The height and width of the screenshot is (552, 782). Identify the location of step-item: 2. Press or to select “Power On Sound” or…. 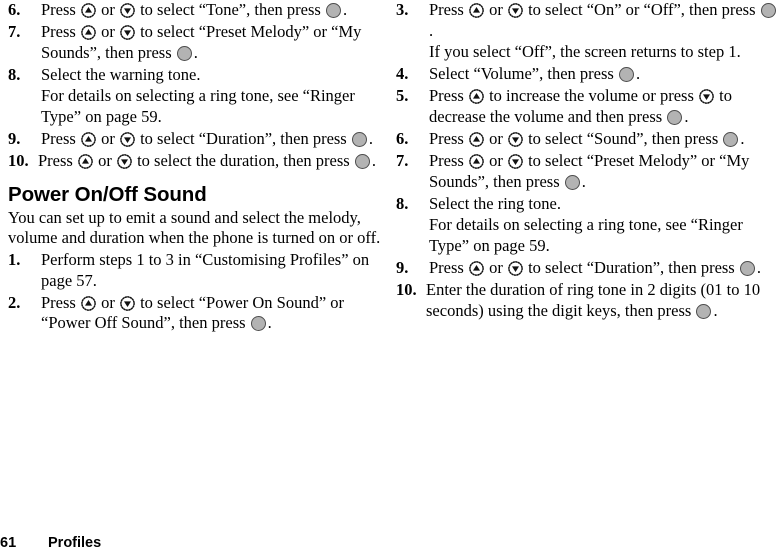
(196, 313).